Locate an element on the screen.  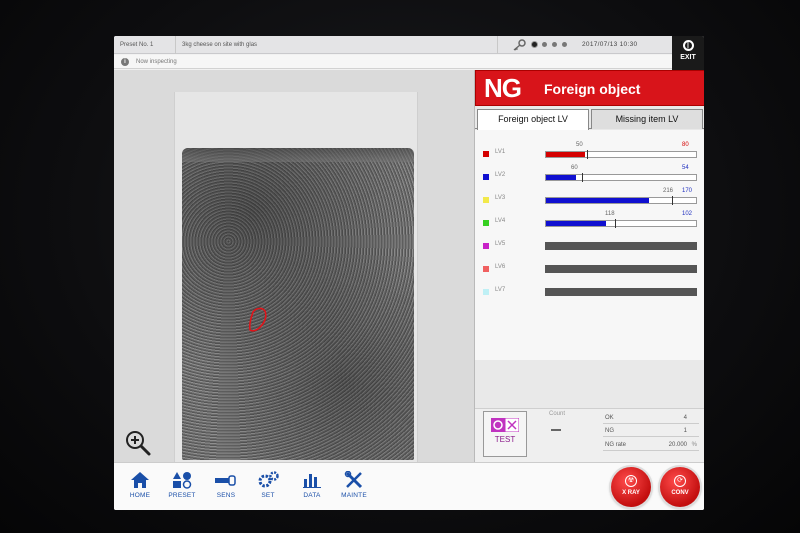
level-value: 118 is located at coordinates (610, 214).